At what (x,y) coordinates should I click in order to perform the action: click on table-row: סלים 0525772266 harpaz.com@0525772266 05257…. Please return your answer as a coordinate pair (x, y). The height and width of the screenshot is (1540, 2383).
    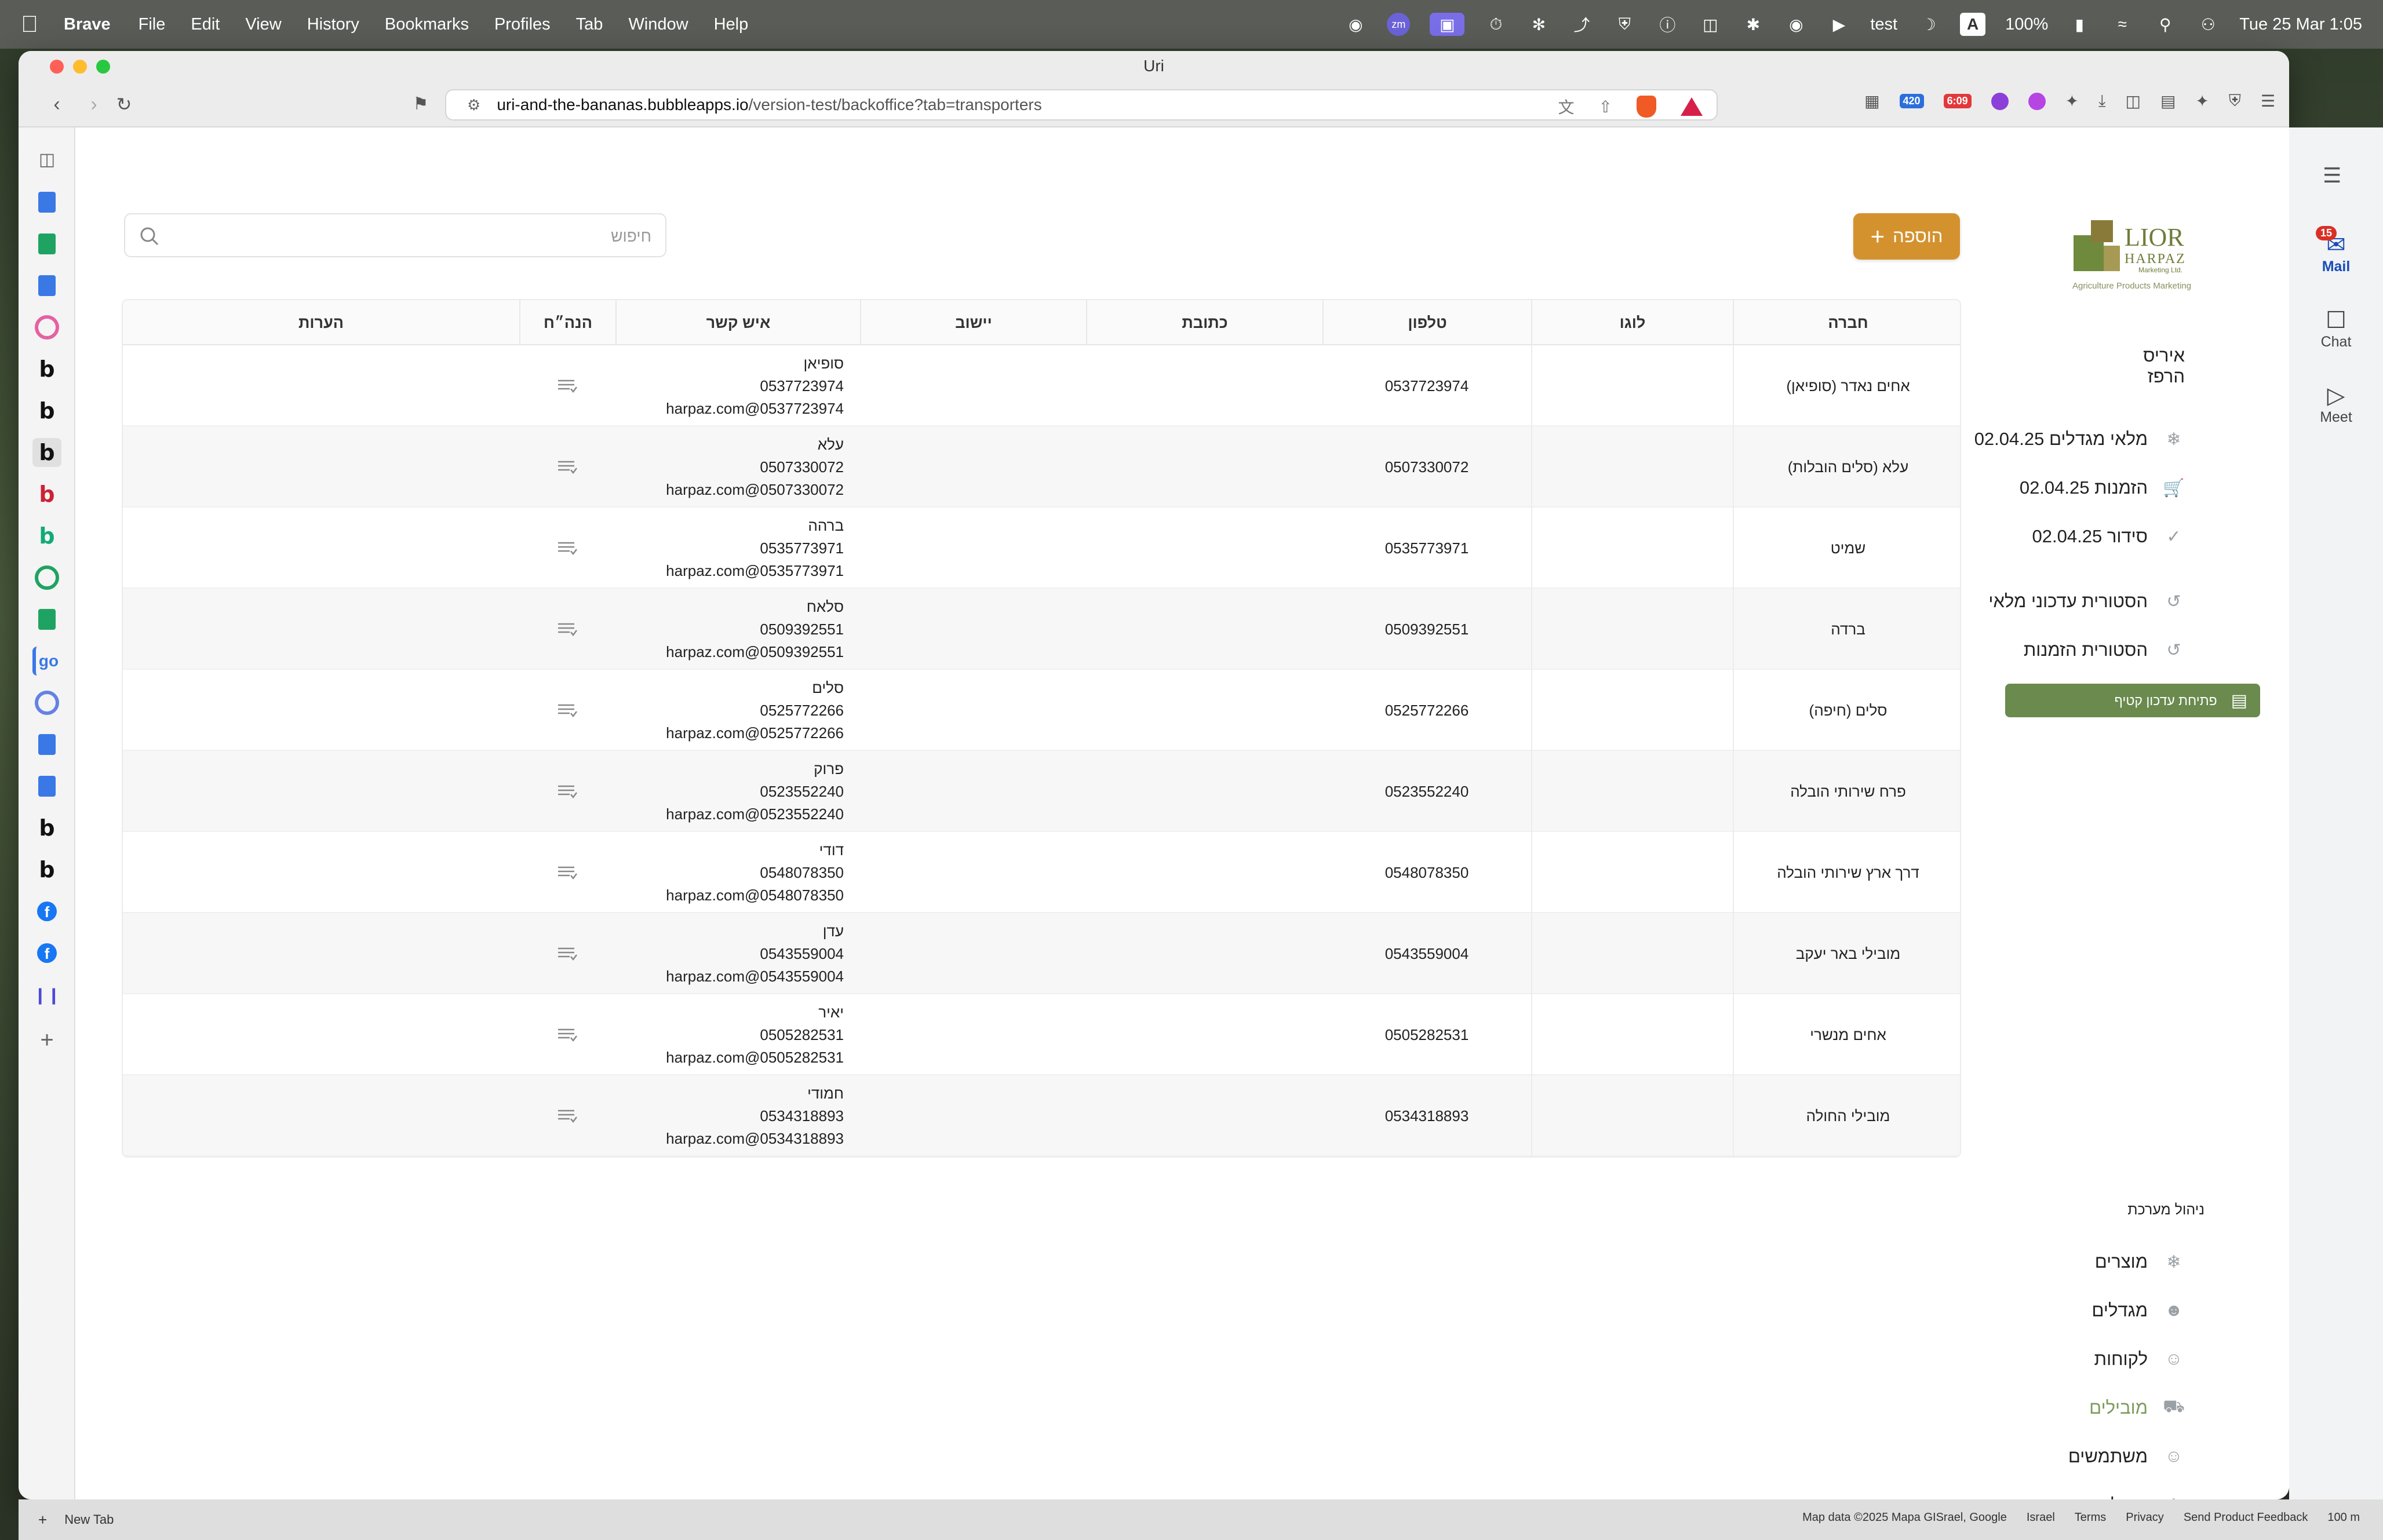
    Looking at the image, I should click on (1042, 710).